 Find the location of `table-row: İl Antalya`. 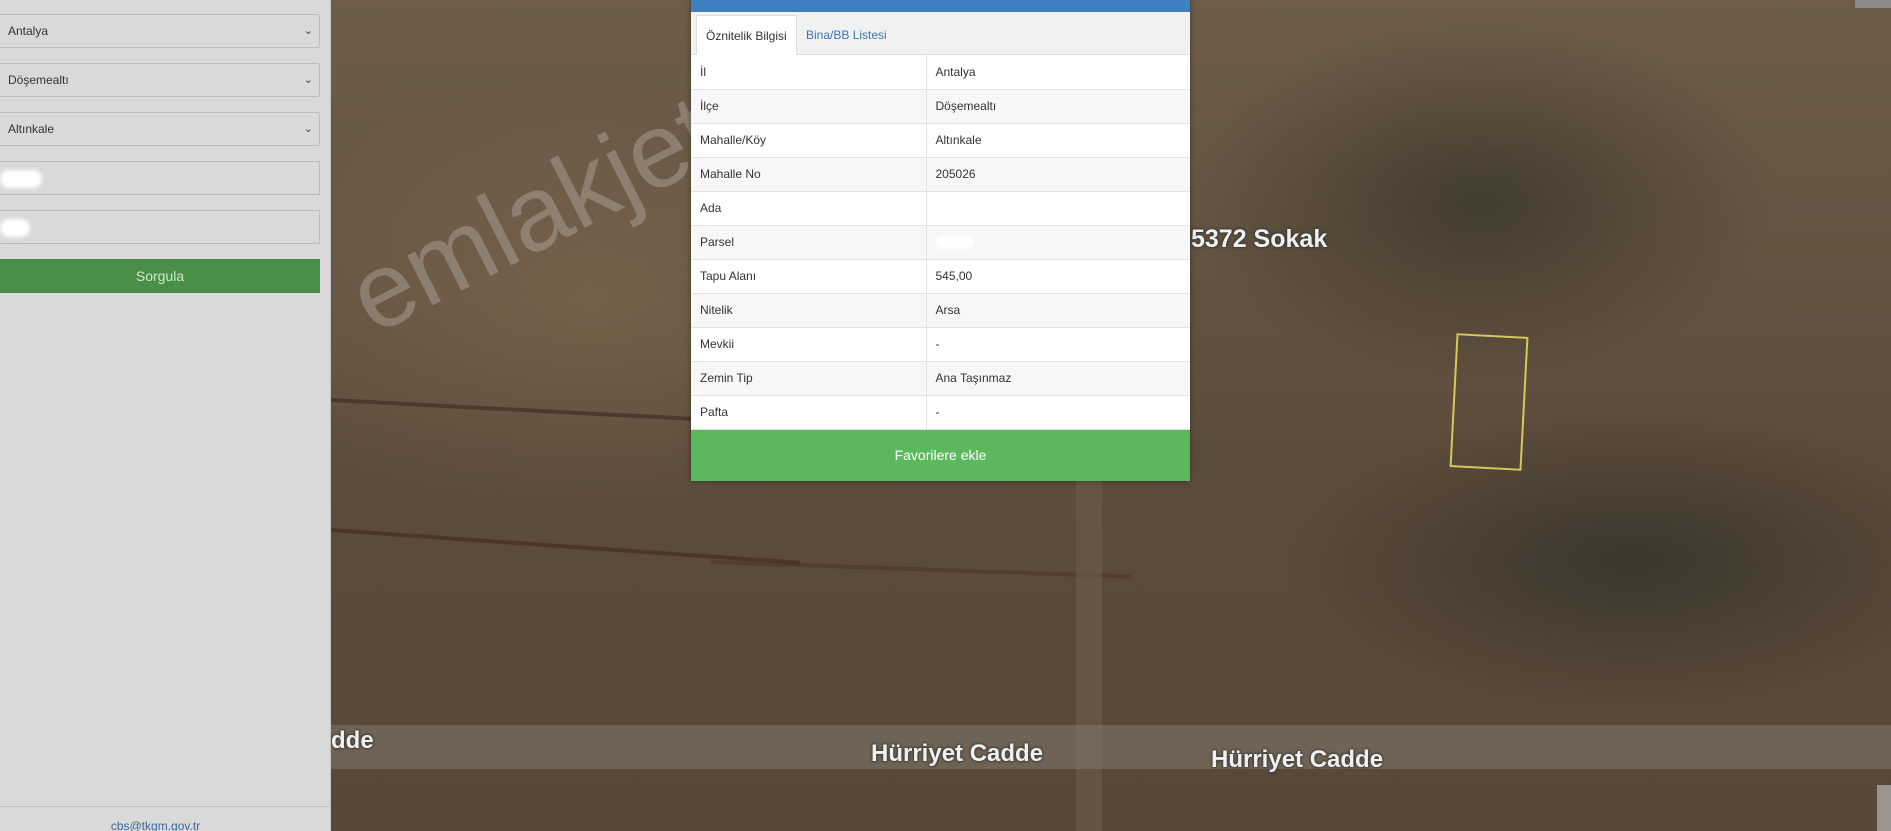

table-row: İl Antalya is located at coordinates (940, 72).